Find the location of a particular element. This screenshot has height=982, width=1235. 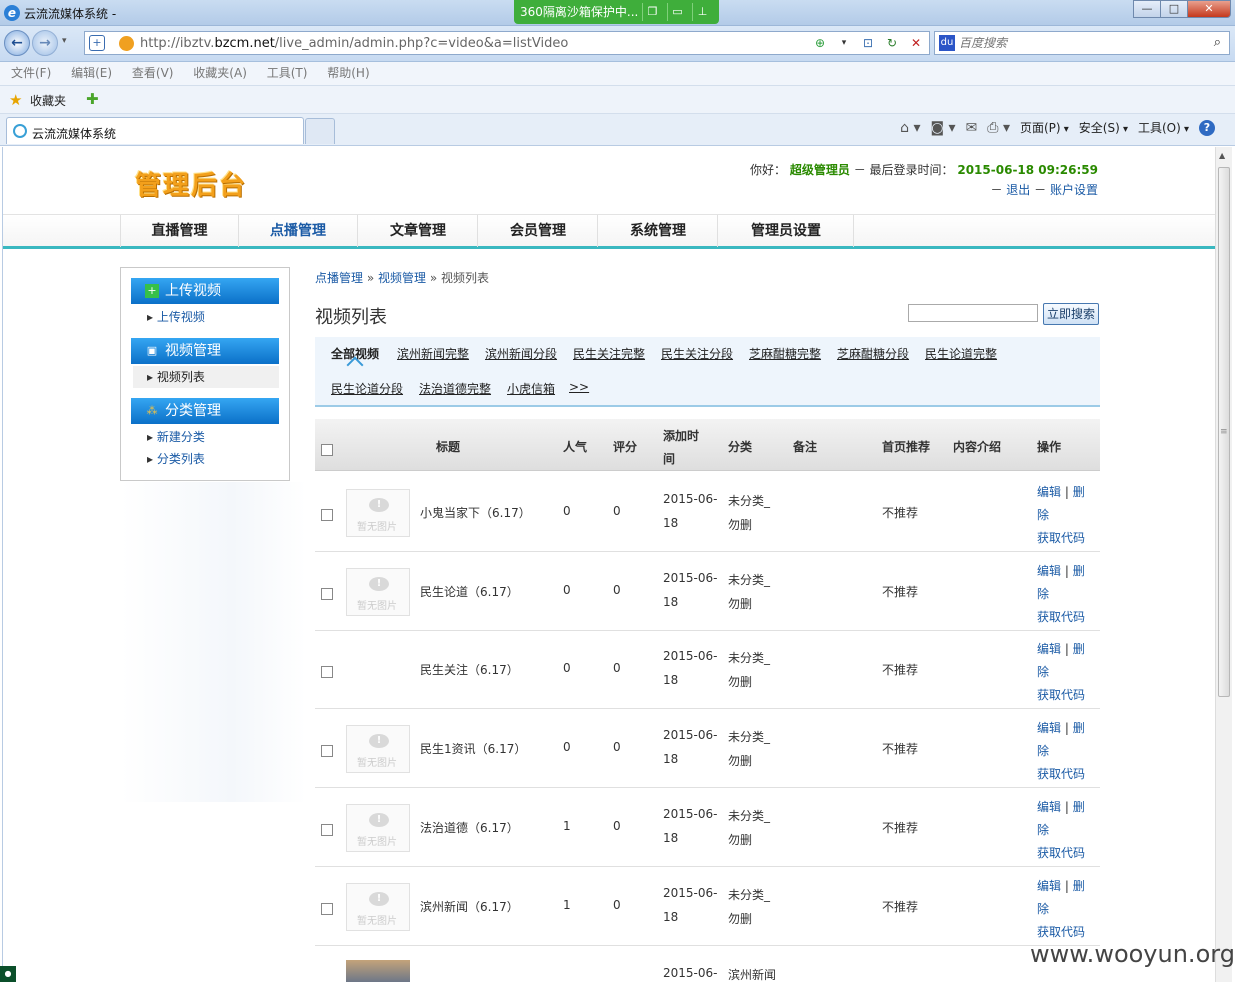

nav-vod: 点播管理 is located at coordinates (298, 231).